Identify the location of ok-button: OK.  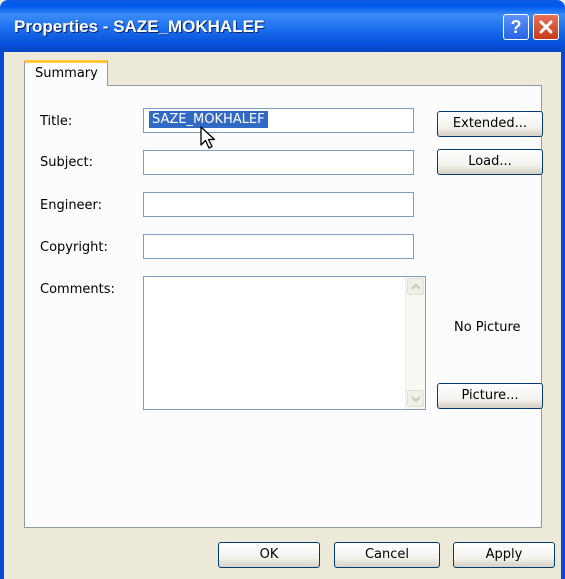
(269, 555).